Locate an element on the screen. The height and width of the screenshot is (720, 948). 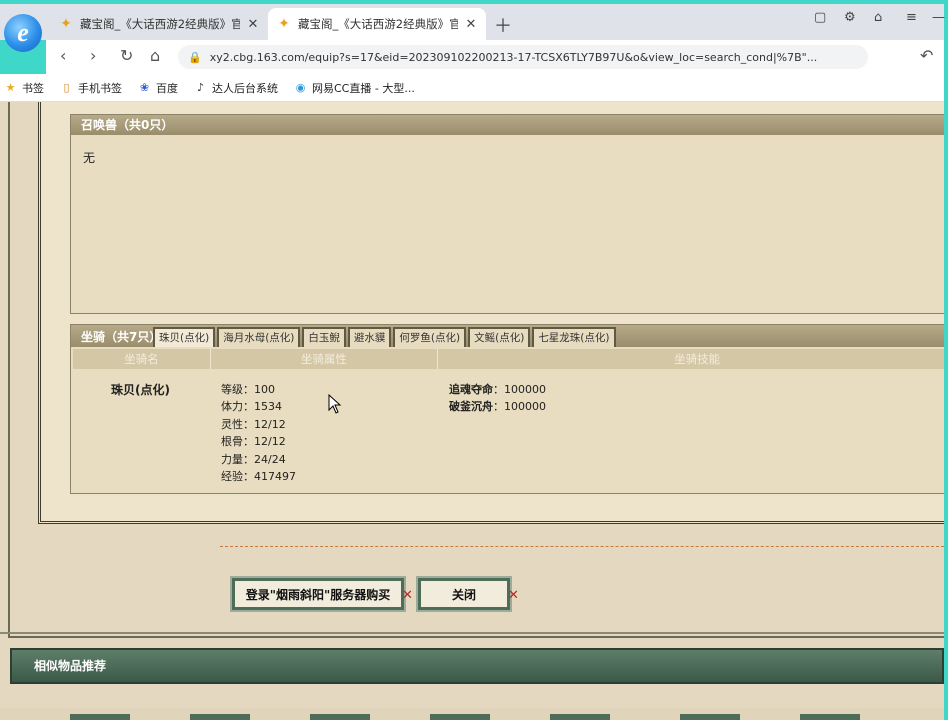
close-button: 关闭 is located at coordinates (464, 594).